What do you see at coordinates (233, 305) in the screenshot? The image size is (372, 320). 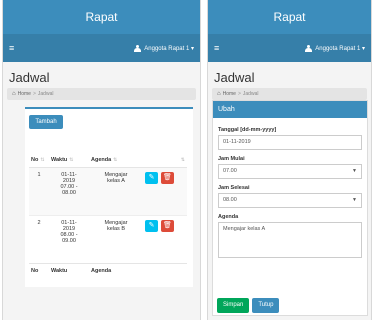 I see `save-button: Simpan` at bounding box center [233, 305].